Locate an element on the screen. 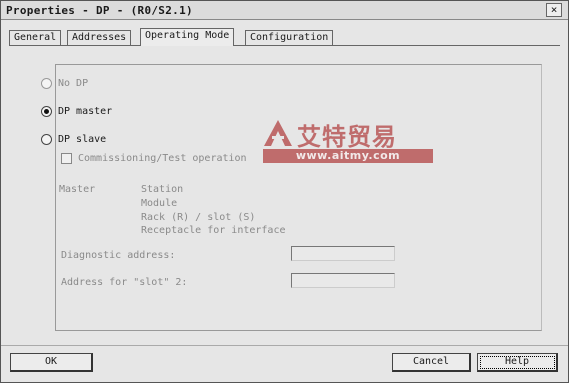 This screenshot has height=383, width=569. radio-dp-slave-label: DP slave is located at coordinates (82, 139).